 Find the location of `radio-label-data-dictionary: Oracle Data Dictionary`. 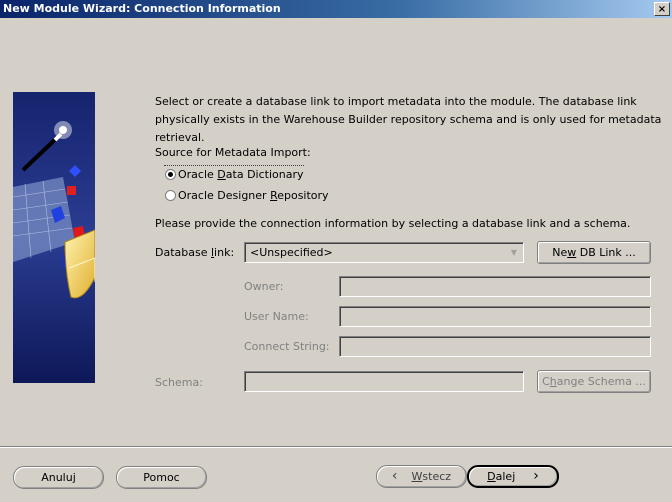

radio-label-data-dictionary: Oracle Data Dictionary is located at coordinates (241, 174).